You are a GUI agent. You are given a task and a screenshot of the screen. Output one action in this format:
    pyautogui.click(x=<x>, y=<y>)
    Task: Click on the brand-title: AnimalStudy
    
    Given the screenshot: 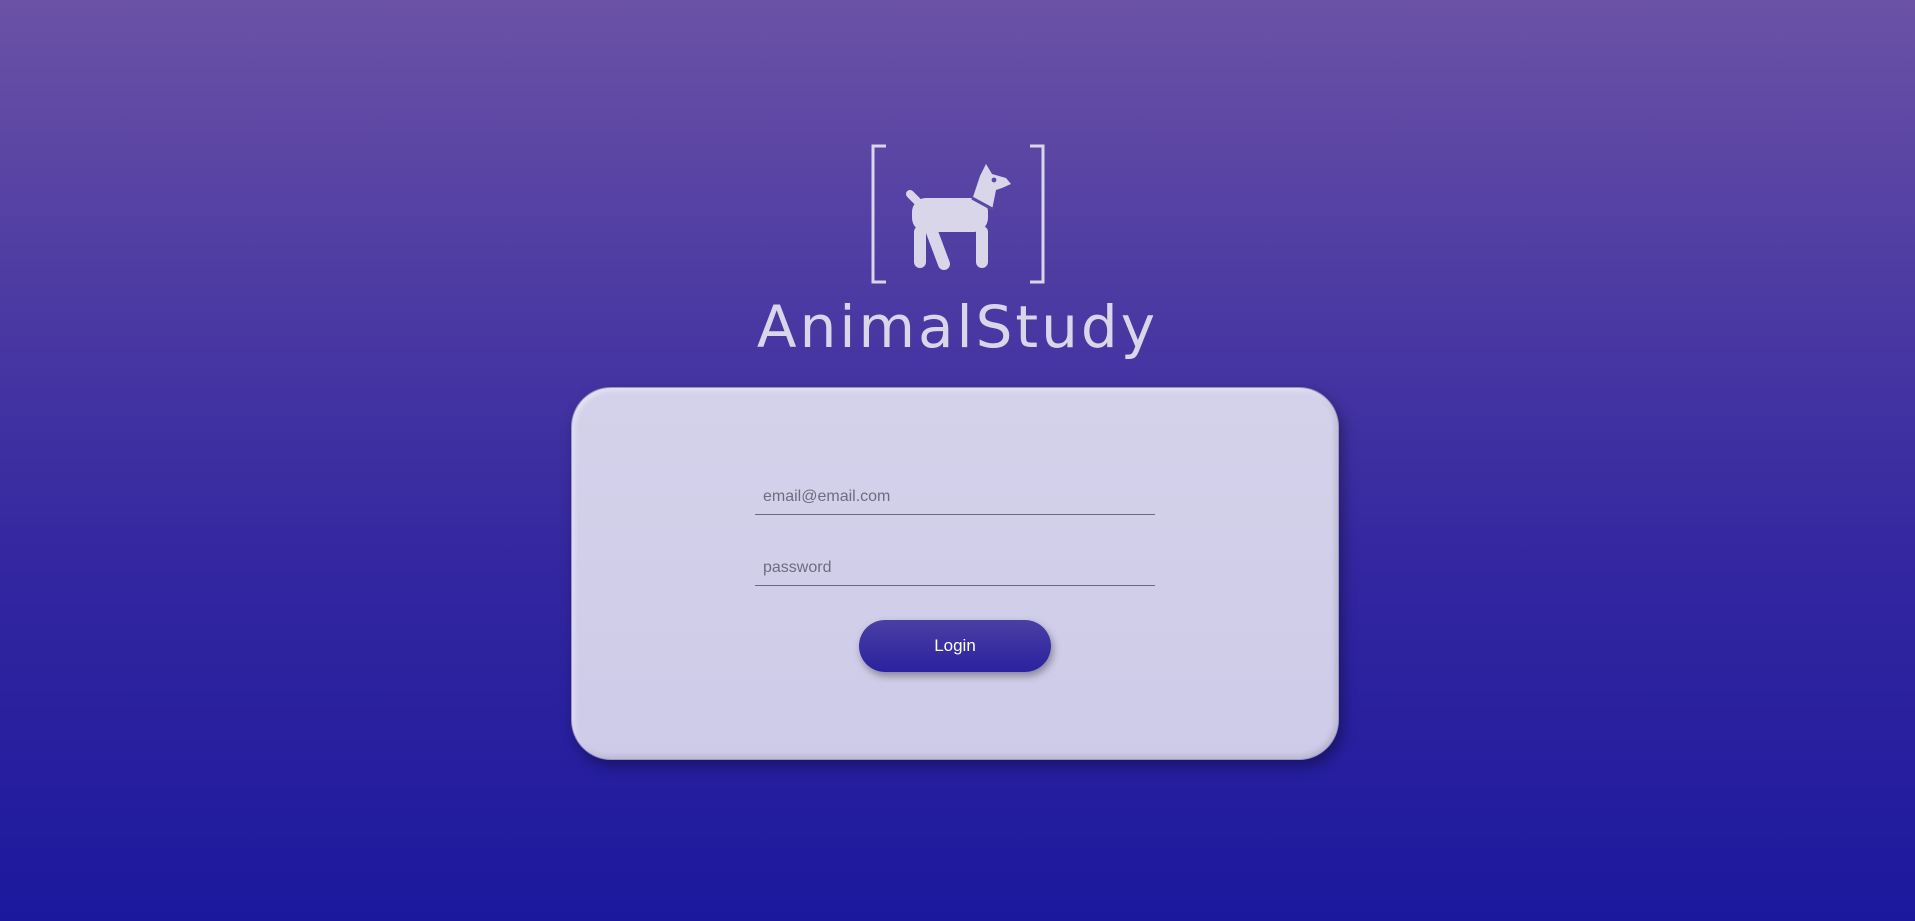 What is the action you would take?
    pyautogui.click(x=957, y=327)
    